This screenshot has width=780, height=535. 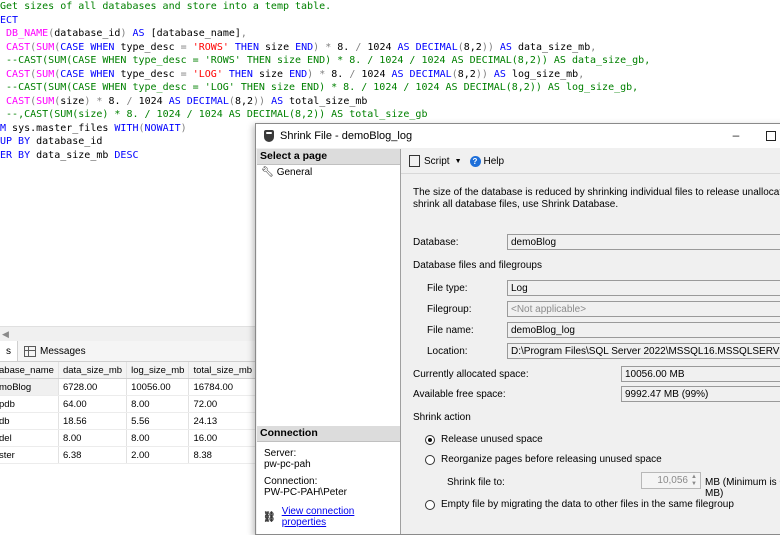 I want to click on code-token: ECT, so click(x=9, y=20).